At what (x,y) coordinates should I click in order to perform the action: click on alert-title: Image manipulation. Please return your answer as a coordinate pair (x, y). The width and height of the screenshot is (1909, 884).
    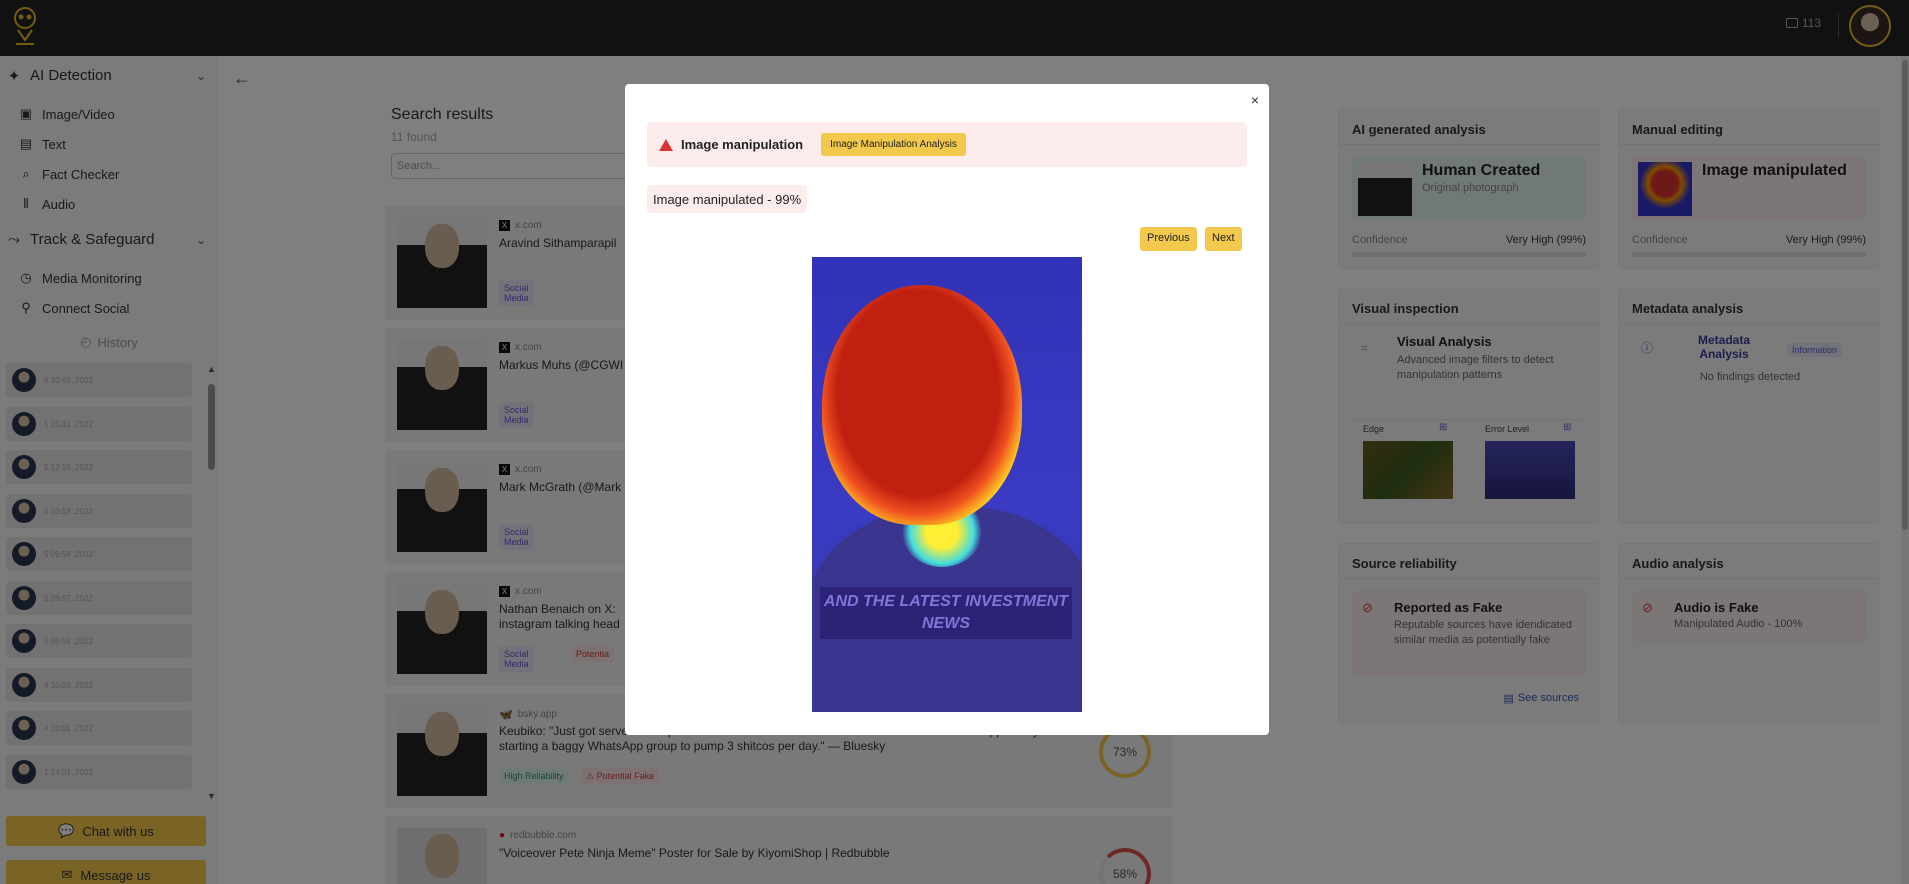
    Looking at the image, I should click on (742, 144).